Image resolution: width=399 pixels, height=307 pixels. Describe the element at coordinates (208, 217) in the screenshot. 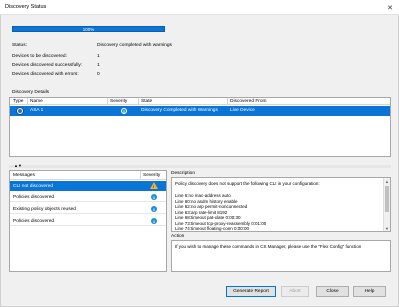

I see `description-line: Line 68:timeout pat-xlate 0:00:30` at that location.